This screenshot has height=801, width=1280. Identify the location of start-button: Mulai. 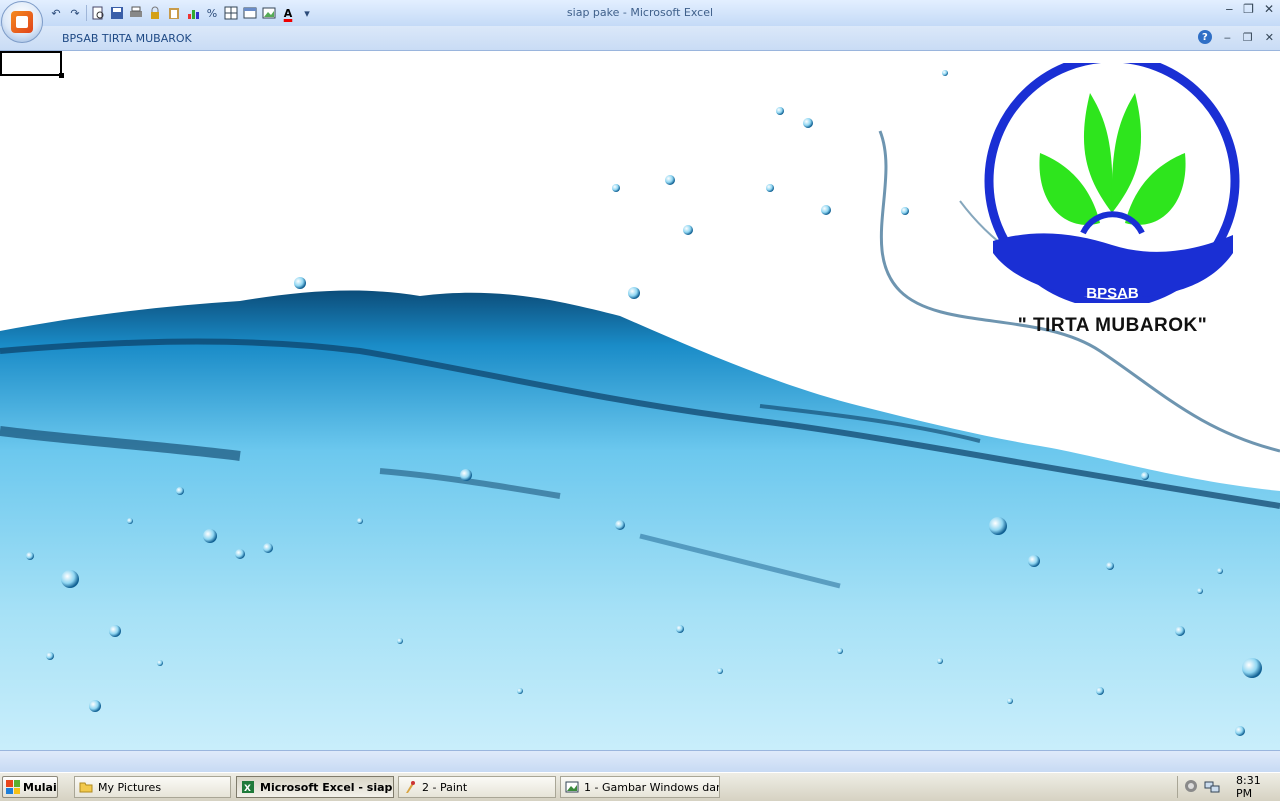
(30, 787).